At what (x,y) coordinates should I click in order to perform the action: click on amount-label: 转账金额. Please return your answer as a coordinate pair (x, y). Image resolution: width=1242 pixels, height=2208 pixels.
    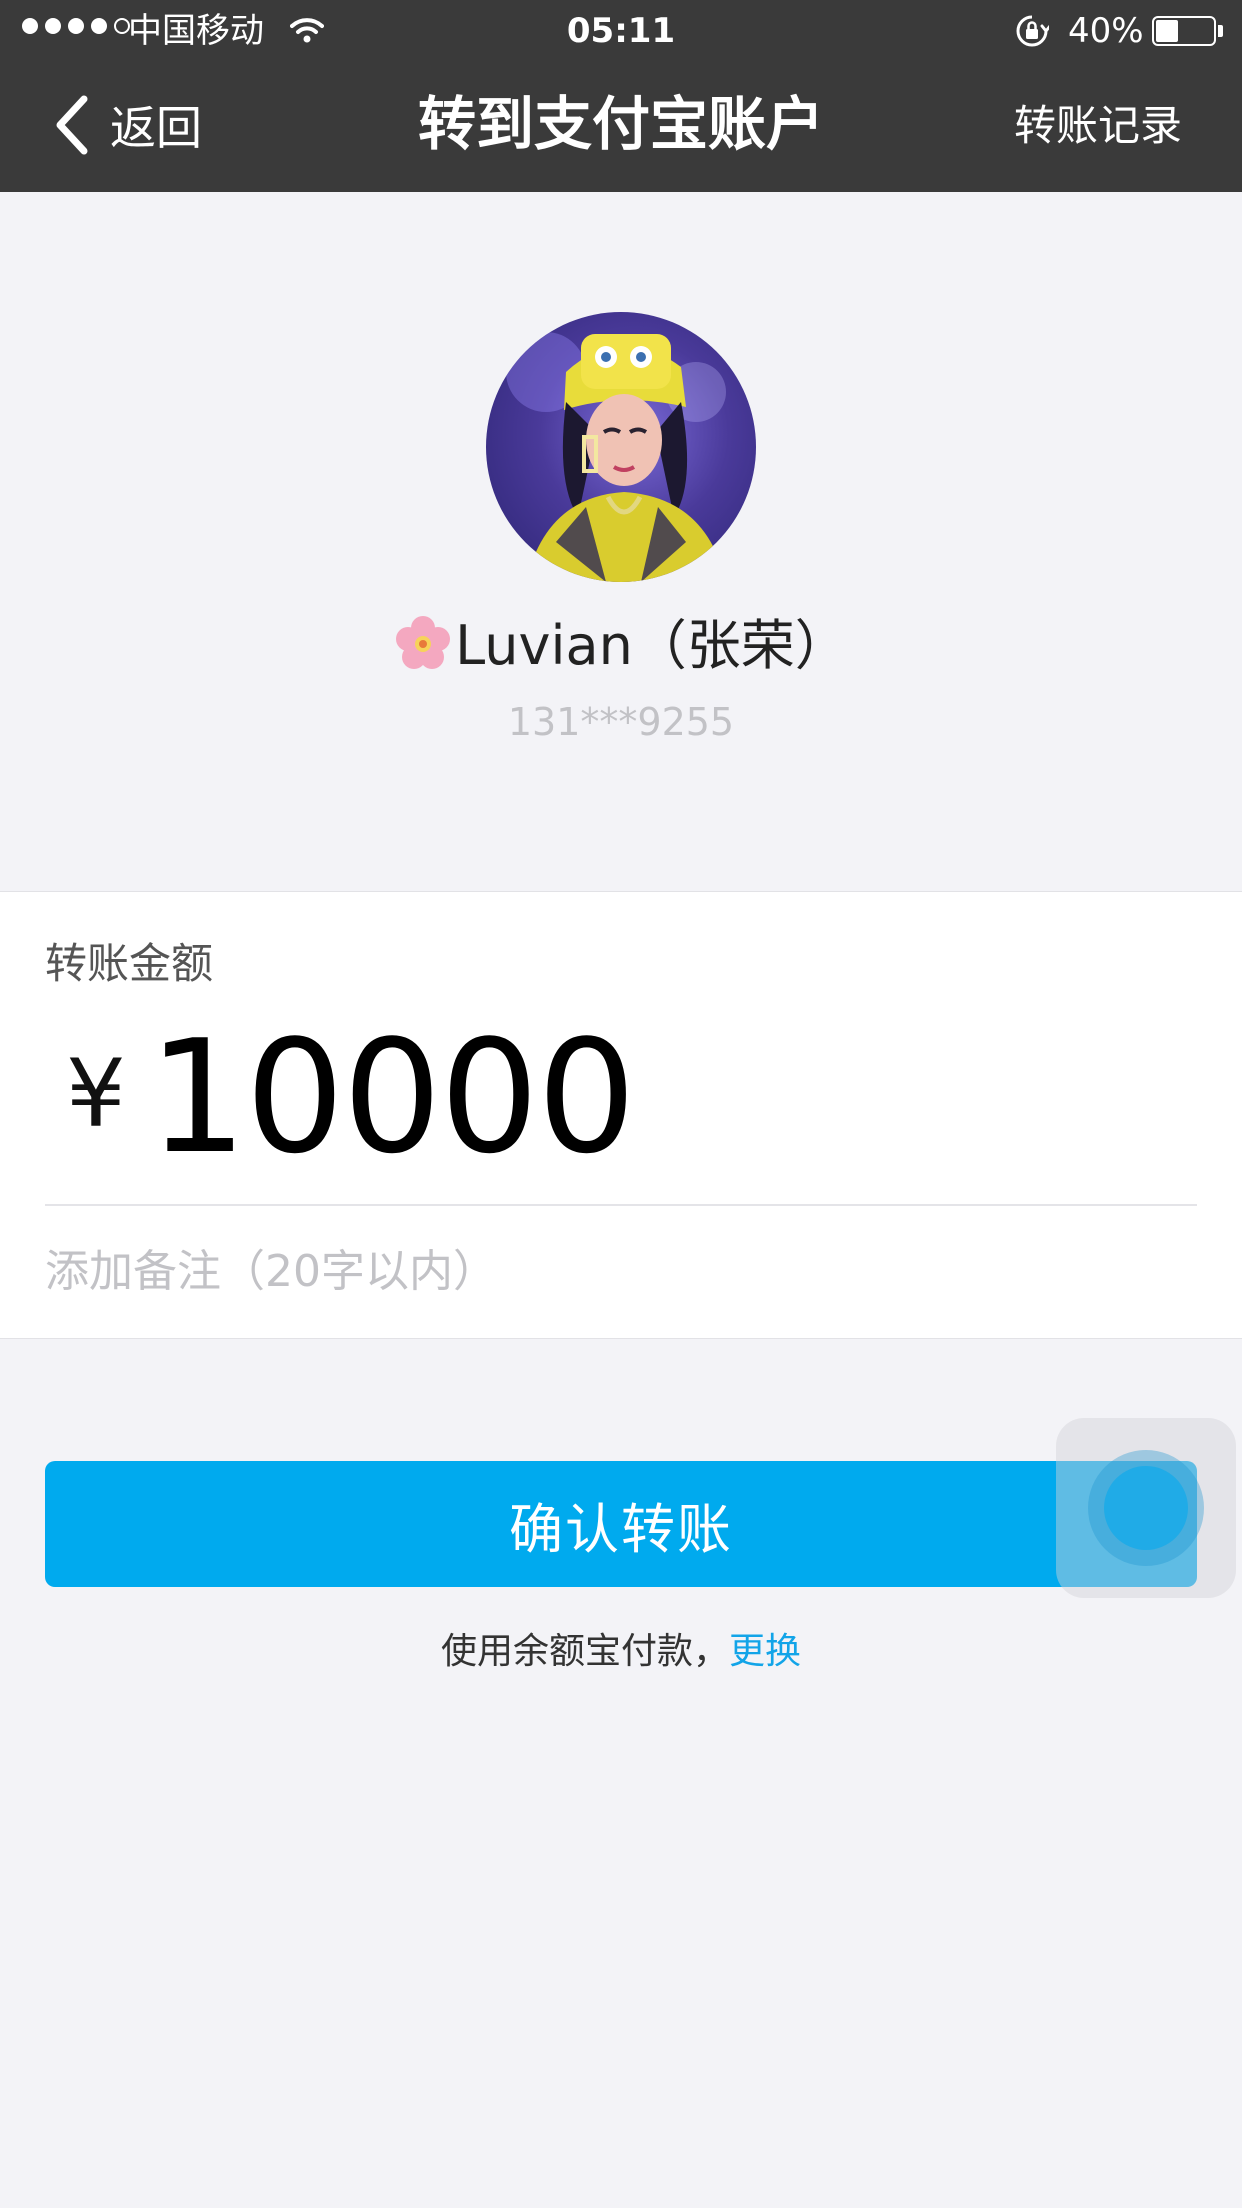
    Looking at the image, I should click on (129, 963).